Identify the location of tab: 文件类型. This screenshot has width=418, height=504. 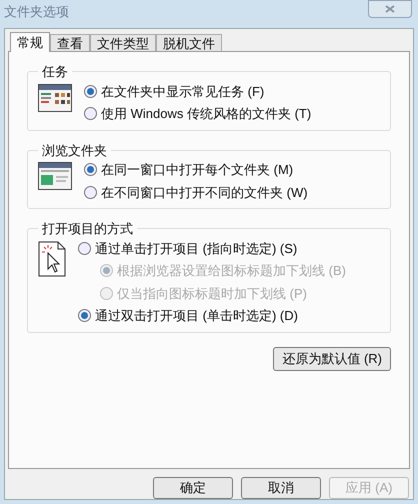
(123, 42).